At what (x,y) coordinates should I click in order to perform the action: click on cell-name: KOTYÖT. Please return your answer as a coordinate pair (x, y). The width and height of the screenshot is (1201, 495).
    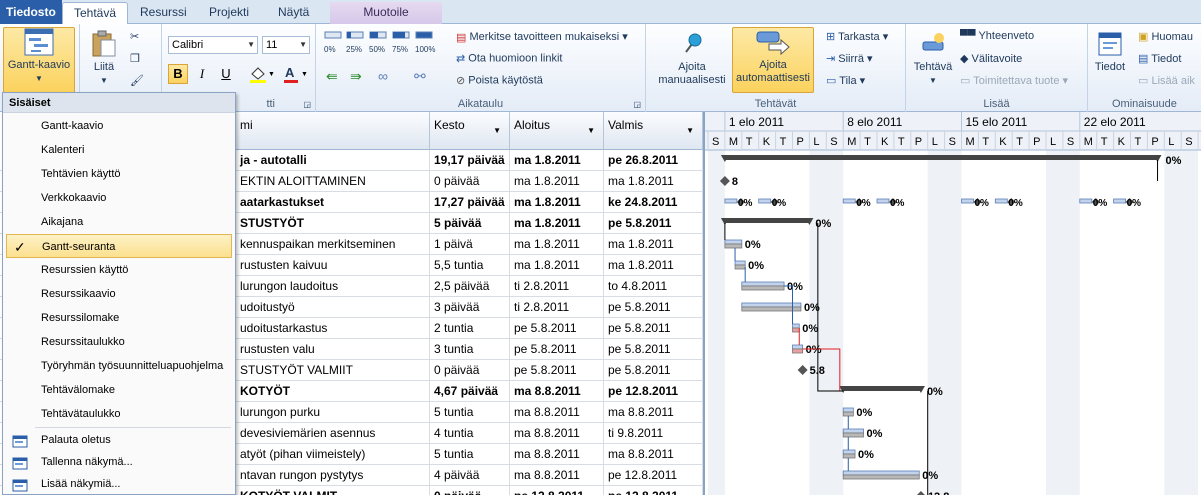
    Looking at the image, I should click on (333, 391).